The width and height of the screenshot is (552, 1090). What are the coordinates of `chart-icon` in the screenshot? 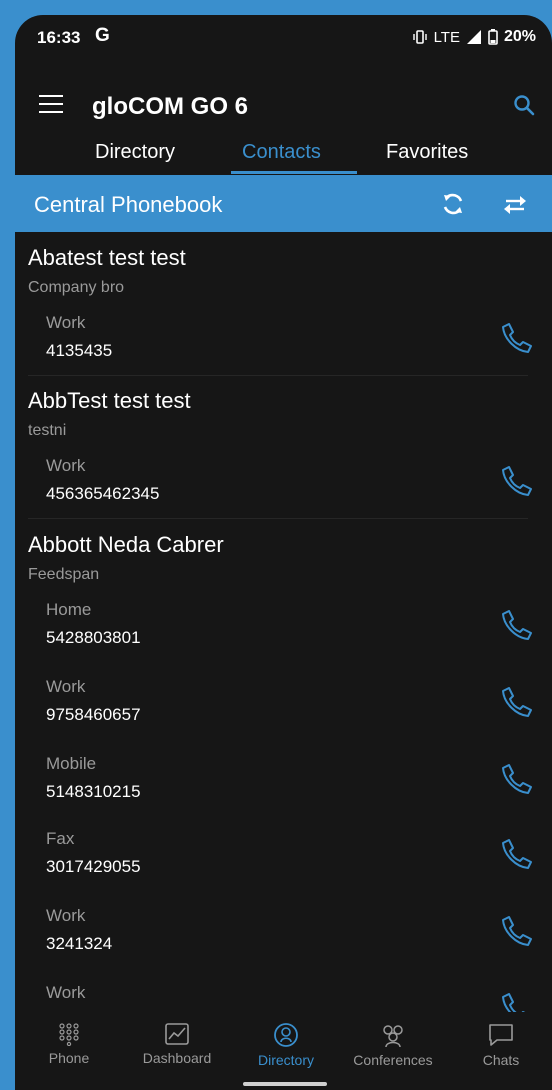 It's located at (177, 1034).